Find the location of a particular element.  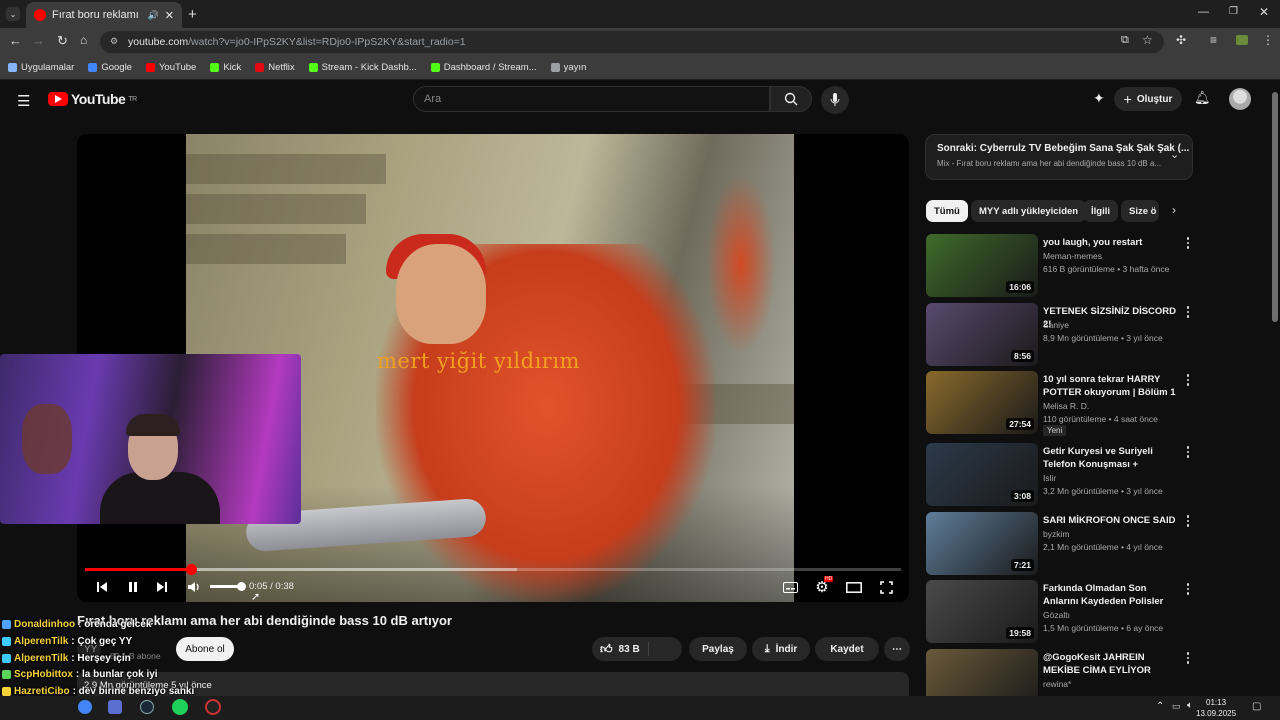

subtitles-button is located at coordinates (790, 587).